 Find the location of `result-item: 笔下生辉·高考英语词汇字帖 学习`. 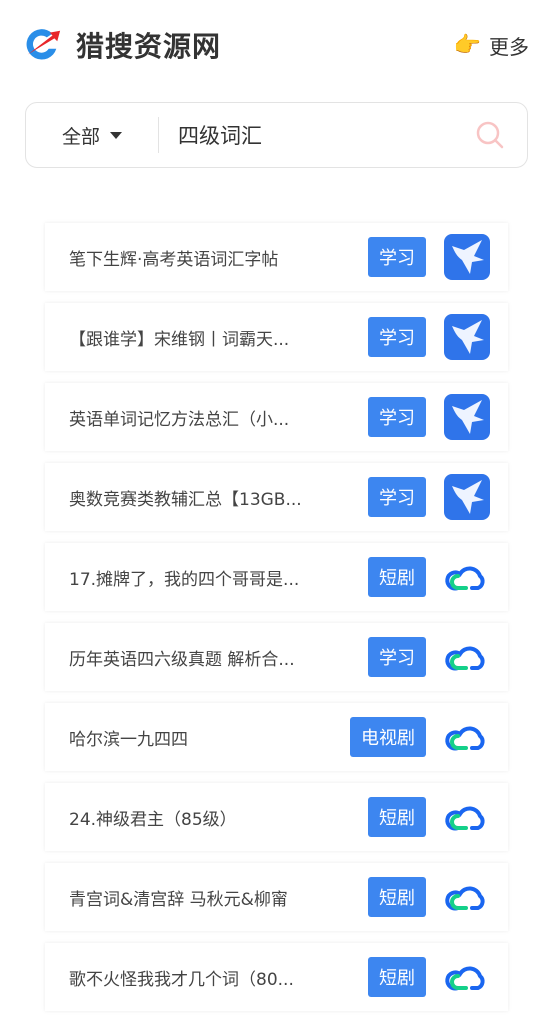

result-item: 笔下生辉·高考英语词汇字帖 学习 is located at coordinates (276, 257).